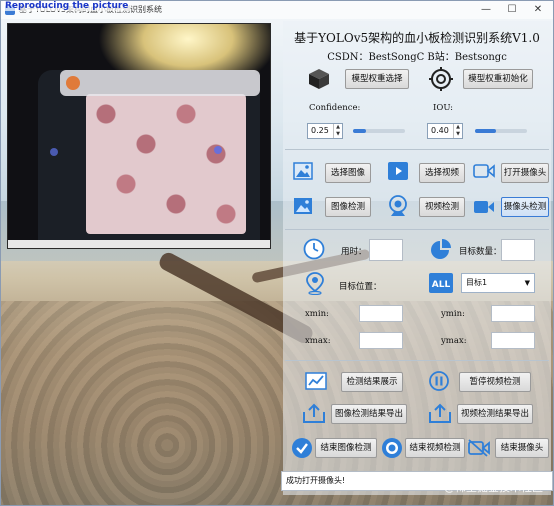 The image size is (554, 506). What do you see at coordinates (480, 252) in the screenshot?
I see `target-count-label: 目标数量：` at bounding box center [480, 252].